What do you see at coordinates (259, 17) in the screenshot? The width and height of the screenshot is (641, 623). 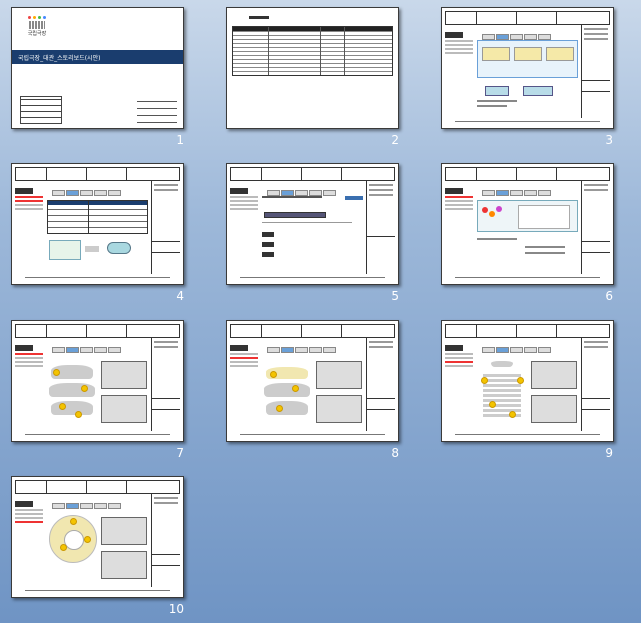 I see `history-heading` at bounding box center [259, 17].